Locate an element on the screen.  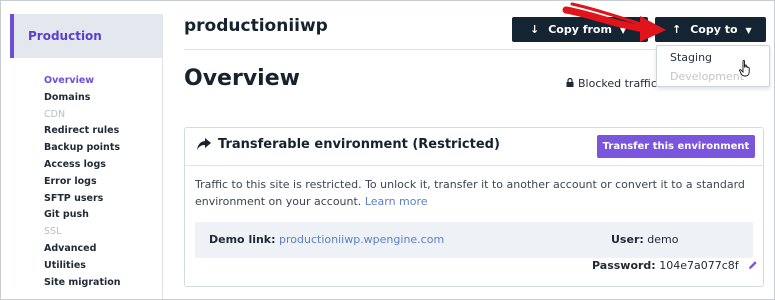
demo-link-label: Demo link: is located at coordinates (242, 239).